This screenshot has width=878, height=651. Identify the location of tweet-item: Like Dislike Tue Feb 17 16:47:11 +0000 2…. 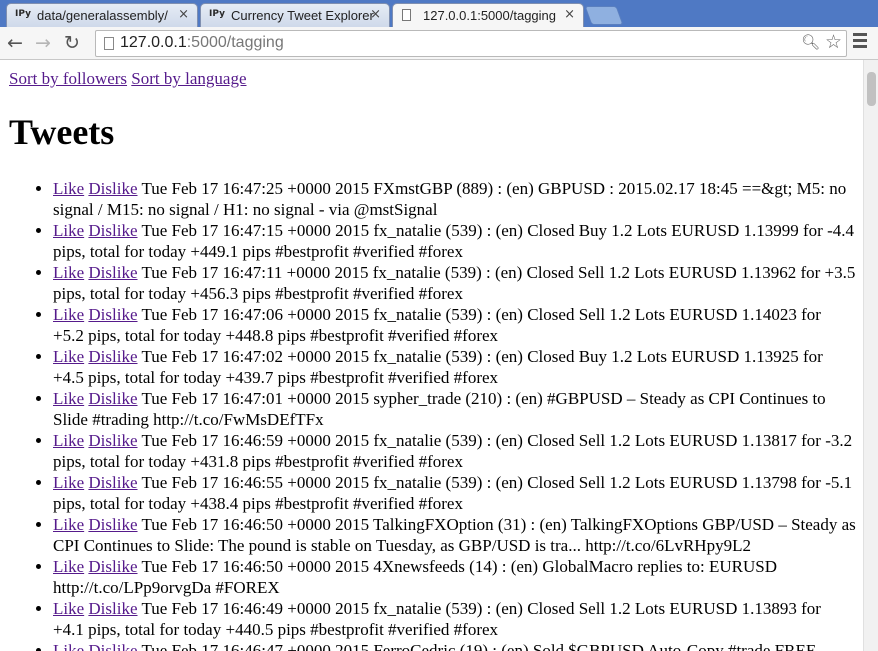
(454, 283).